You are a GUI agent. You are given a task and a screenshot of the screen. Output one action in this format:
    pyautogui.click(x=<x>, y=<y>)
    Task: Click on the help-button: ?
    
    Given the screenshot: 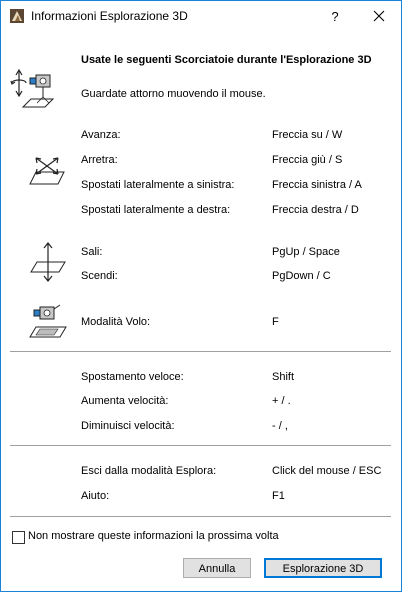 What is the action you would take?
    pyautogui.click(x=335, y=16)
    